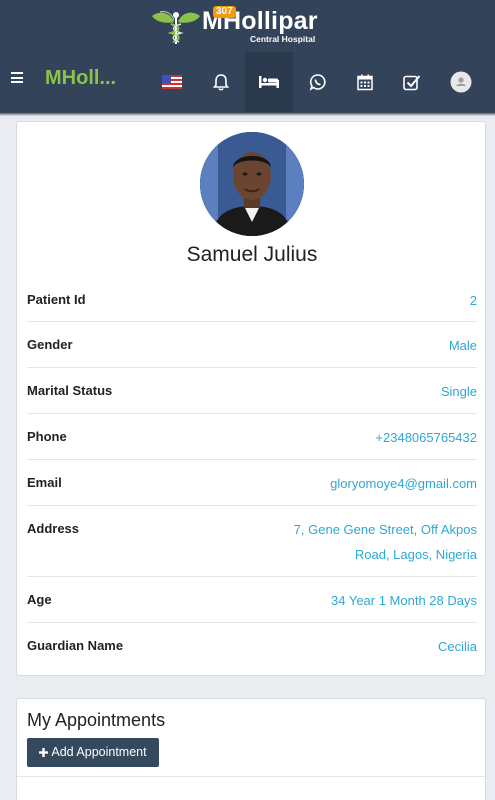 Image resolution: width=495 pixels, height=800 pixels. What do you see at coordinates (53, 528) in the screenshot?
I see `address-label: Address` at bounding box center [53, 528].